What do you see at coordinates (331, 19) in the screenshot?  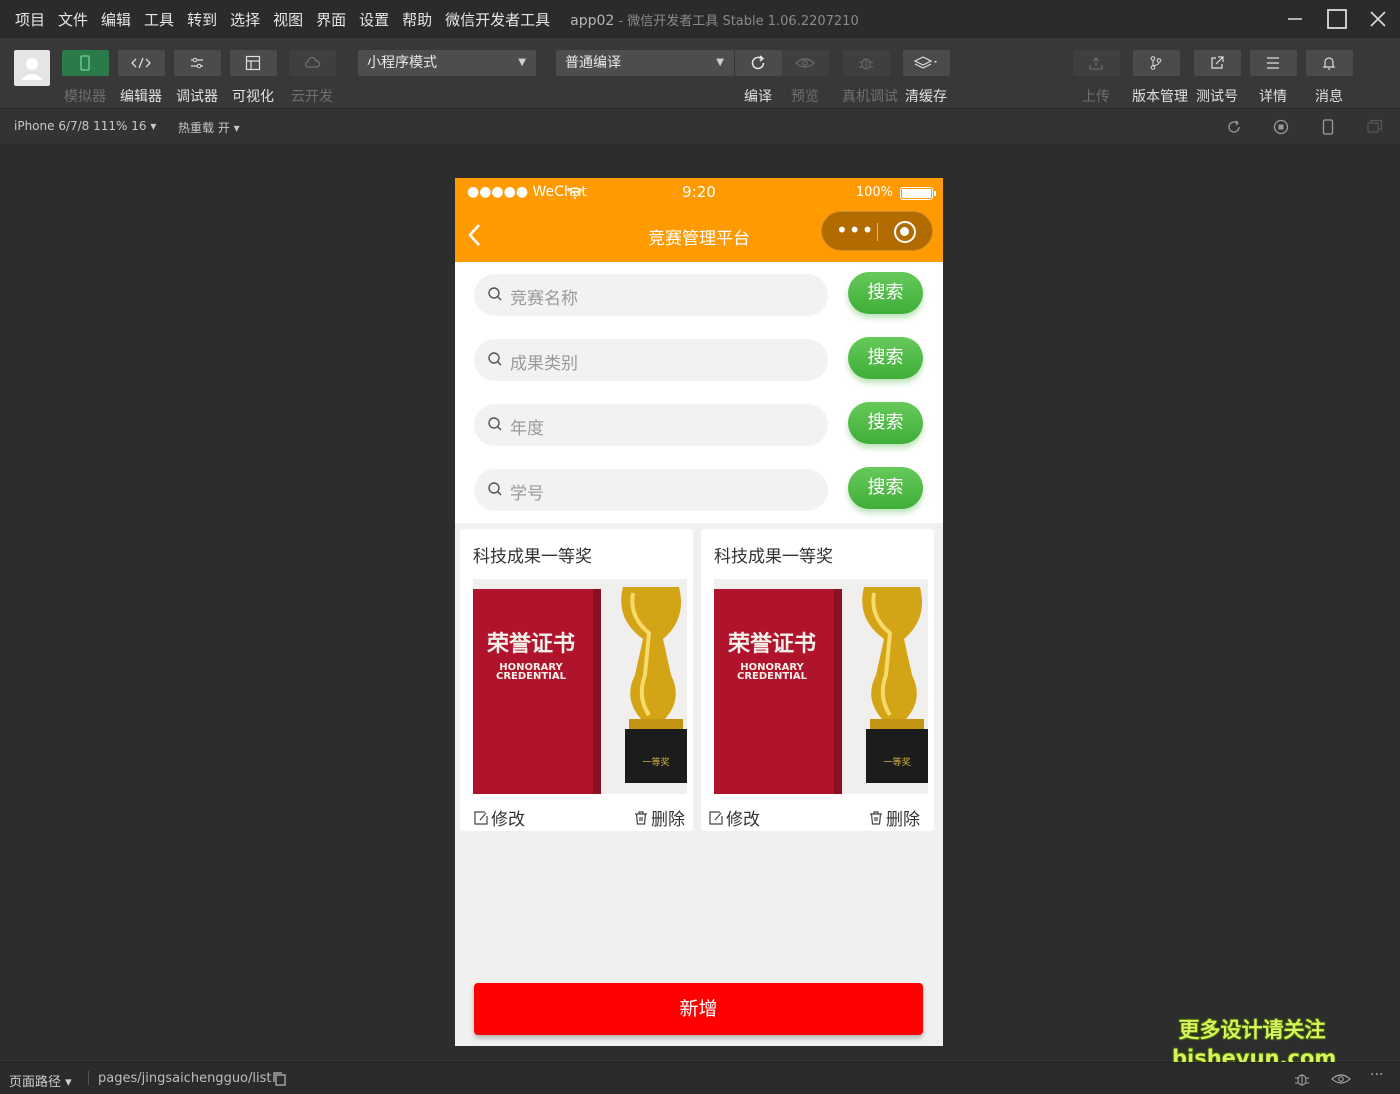 I see `menu-interface: 界面` at bounding box center [331, 19].